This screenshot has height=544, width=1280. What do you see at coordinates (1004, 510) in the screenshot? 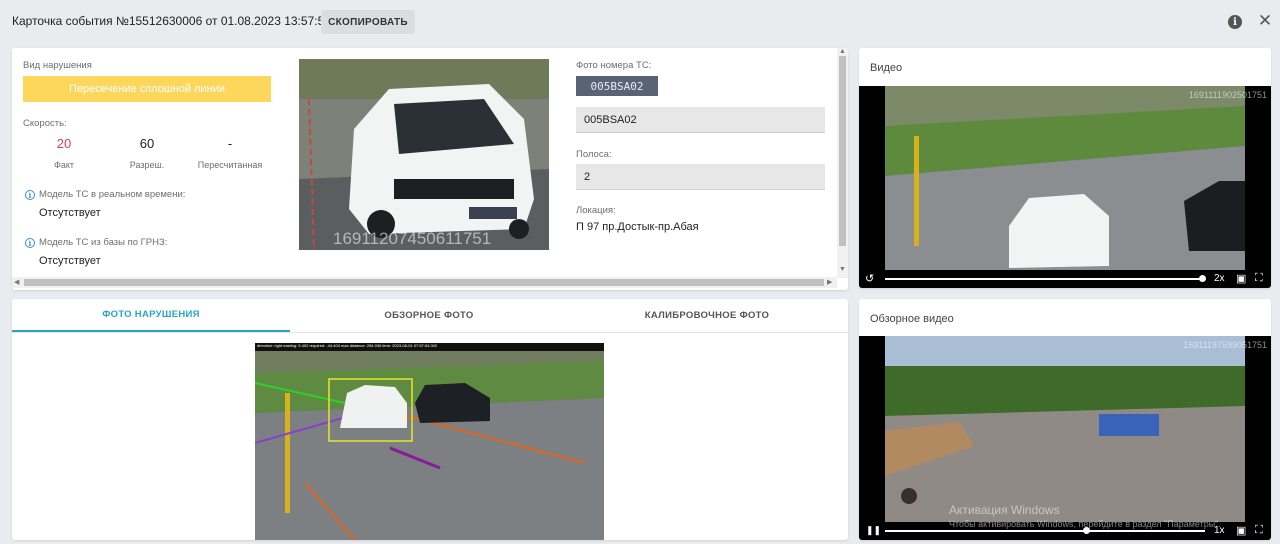
I see `windows-activation-title: Активация Windows` at bounding box center [1004, 510].